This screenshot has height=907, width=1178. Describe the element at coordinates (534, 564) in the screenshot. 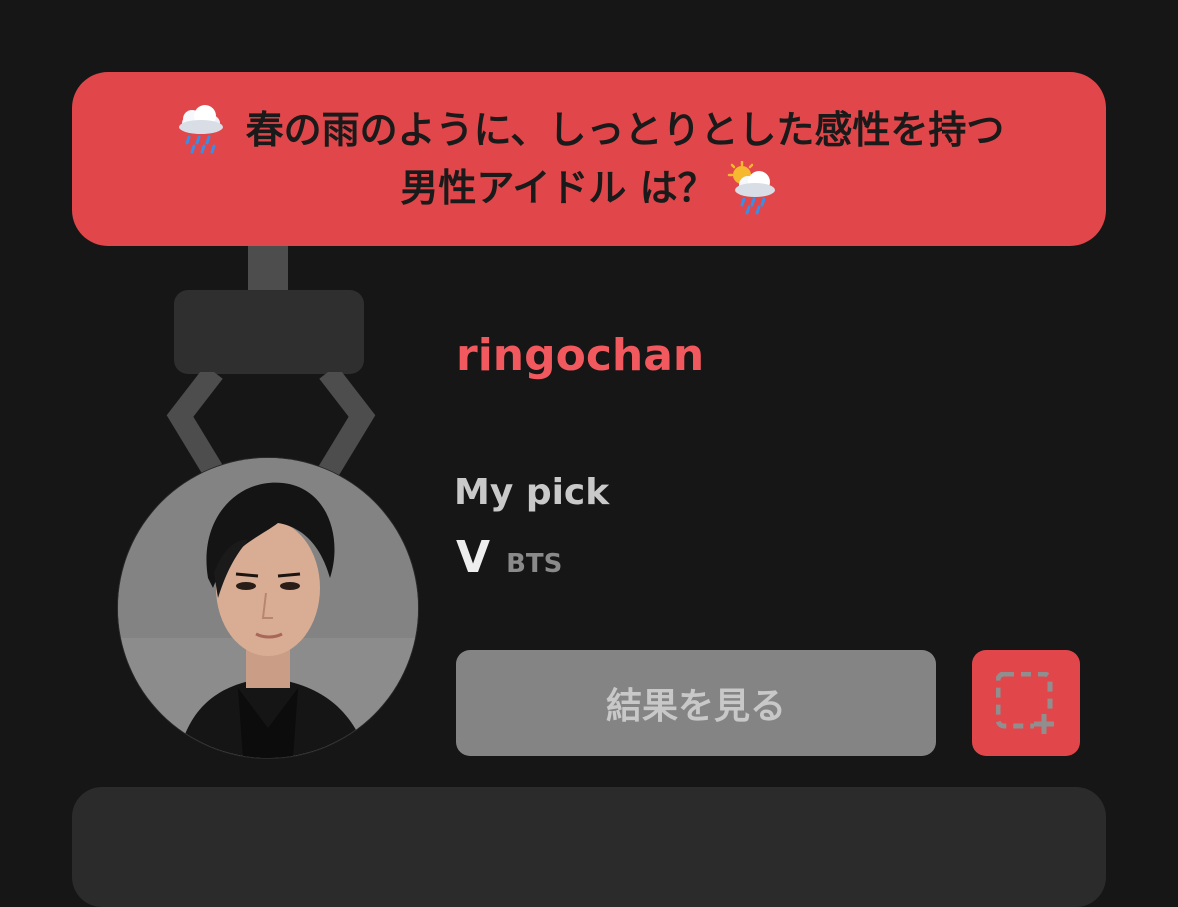

I see `pick-group: BTS` at that location.